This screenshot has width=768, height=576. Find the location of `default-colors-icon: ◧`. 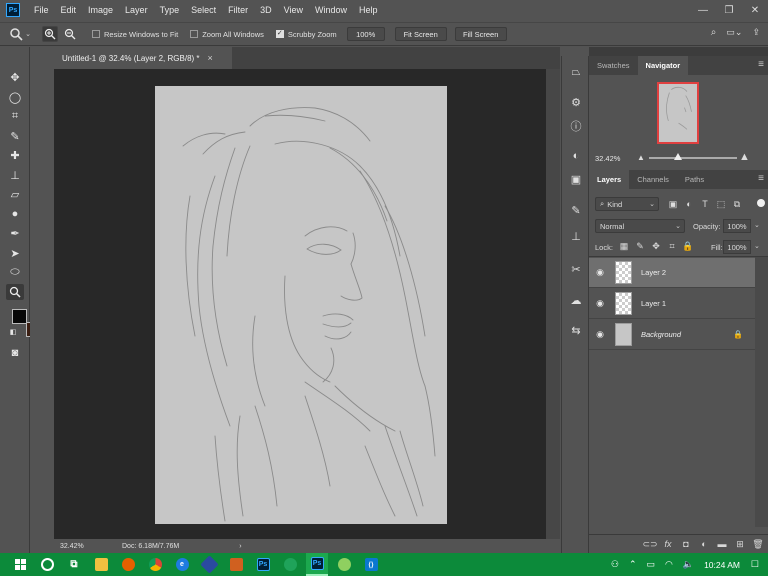

default-colors-icon: ◧ is located at coordinates (13, 332).